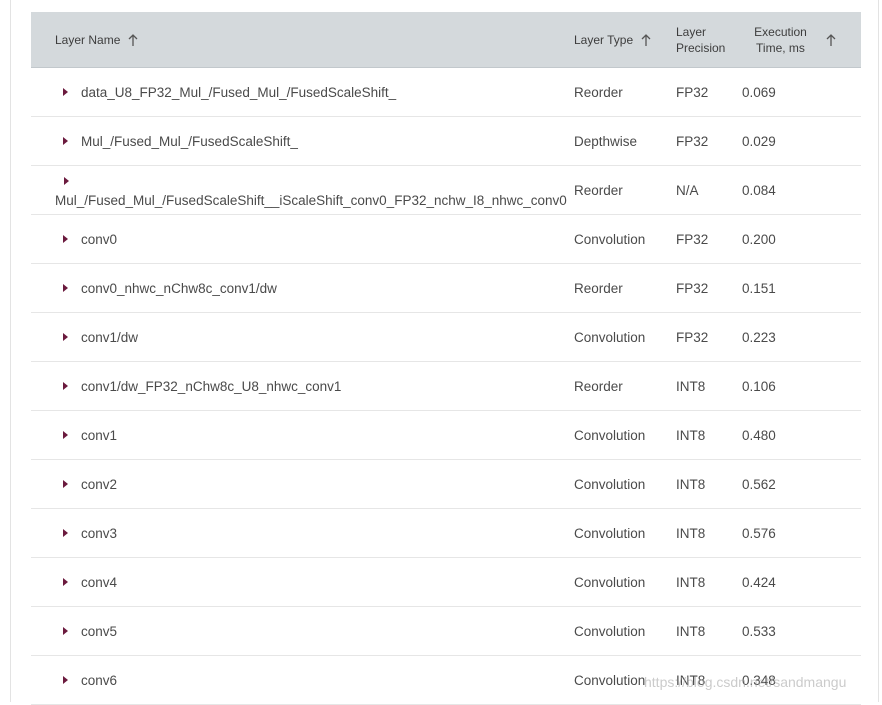 This screenshot has width=882, height=705. I want to click on layer-name: conv0, so click(99, 239).